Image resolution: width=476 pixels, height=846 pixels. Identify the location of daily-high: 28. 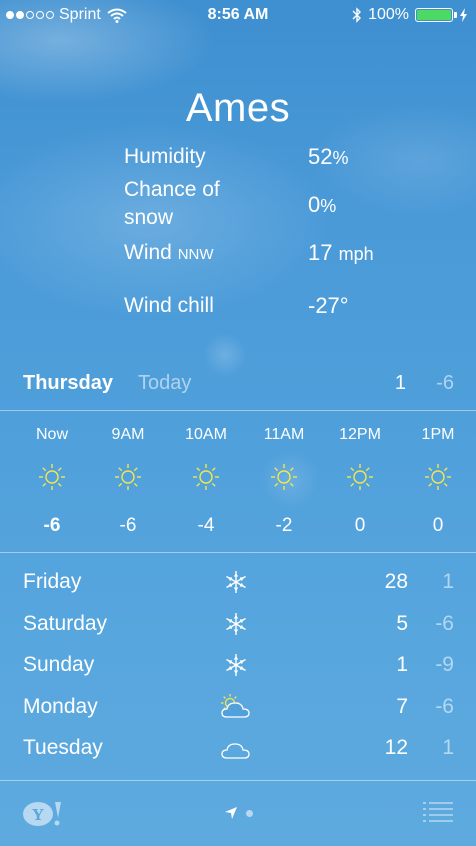
(396, 581).